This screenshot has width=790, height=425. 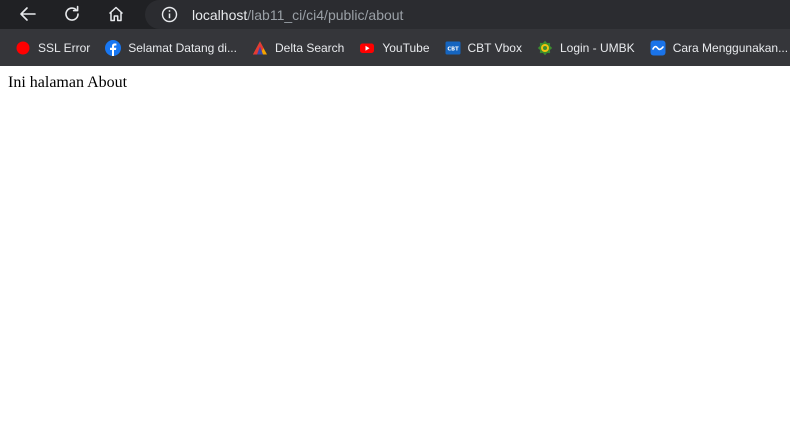 I want to click on back-button, so click(x=28, y=14).